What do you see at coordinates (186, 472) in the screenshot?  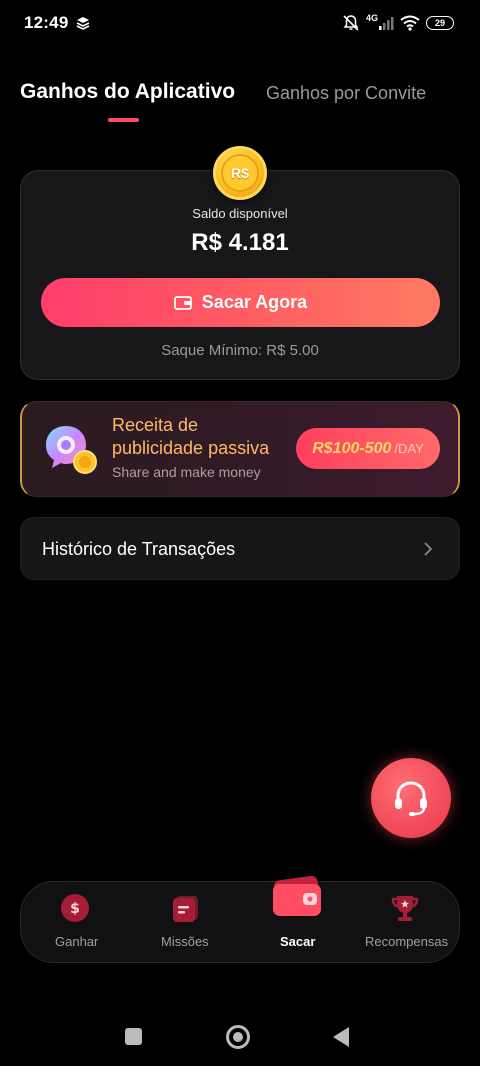 I see `promo-subtitle: Share and make money` at bounding box center [186, 472].